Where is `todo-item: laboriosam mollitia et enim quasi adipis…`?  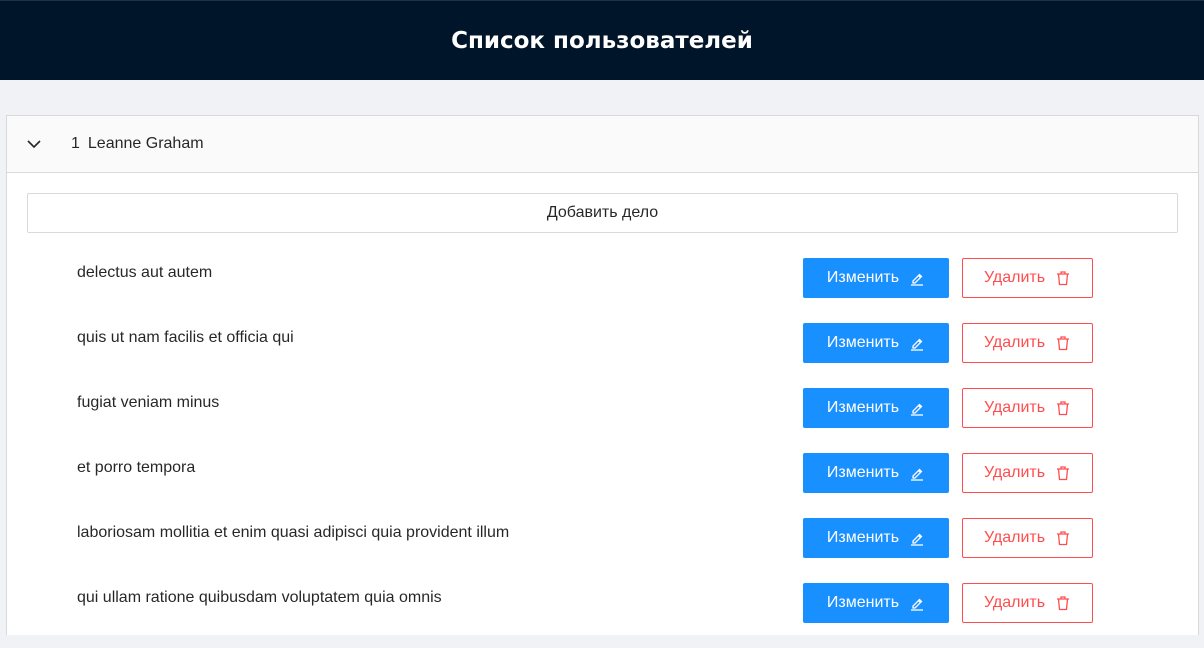 todo-item: laboriosam mollitia et enim quasi adipis… is located at coordinates (602, 550).